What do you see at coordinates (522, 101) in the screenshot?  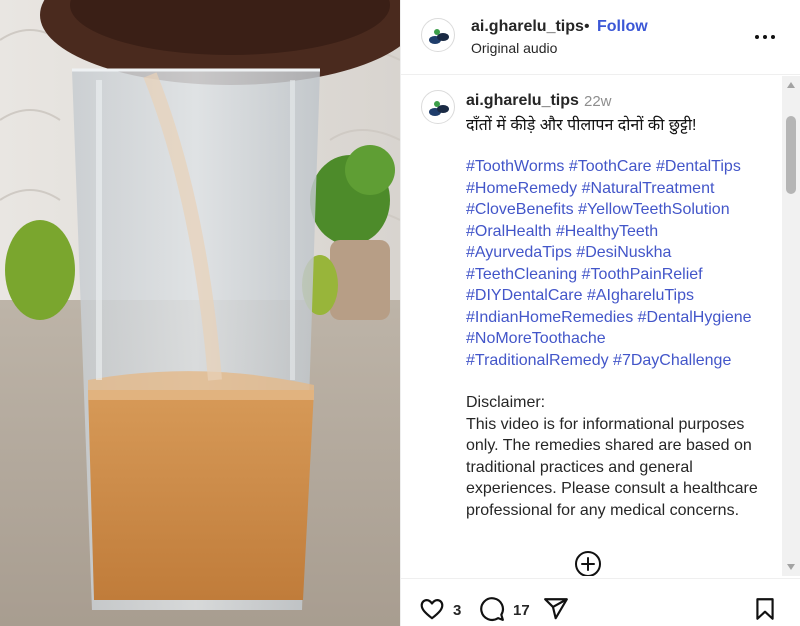 I see `caption-username: ai.gharelu_tips` at bounding box center [522, 101].